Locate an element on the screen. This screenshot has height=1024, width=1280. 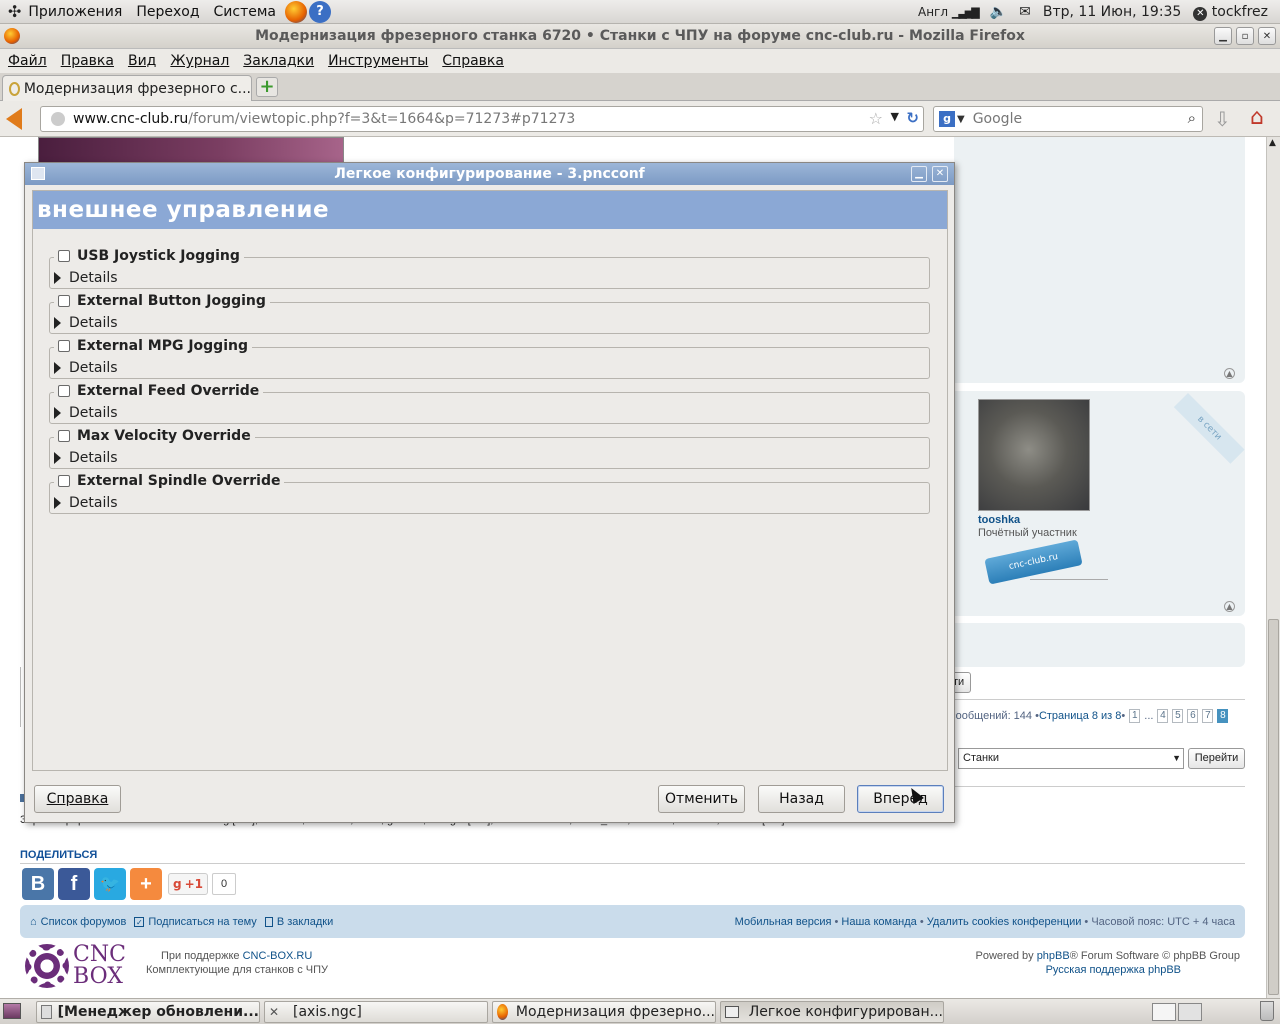
firefox-launcher-icon is located at coordinates (296, 11).